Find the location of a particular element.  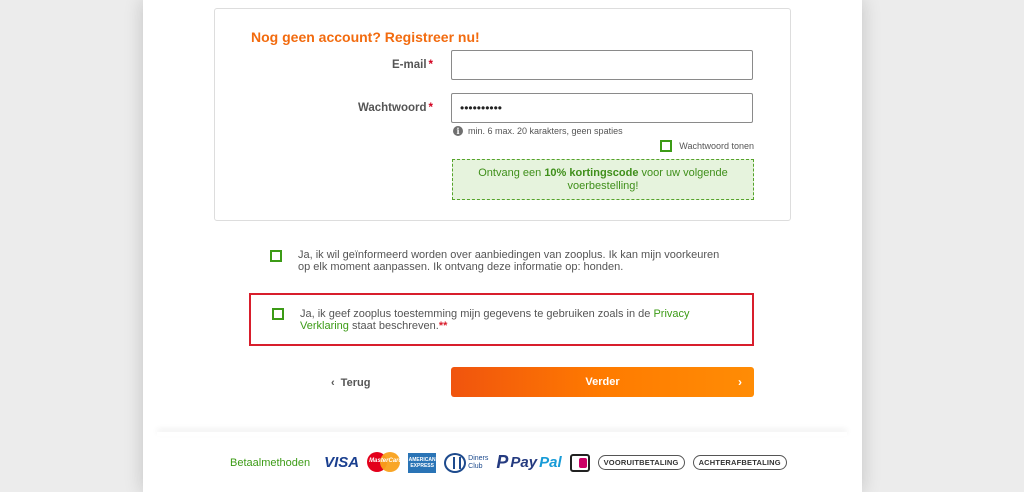

mastercard-logo: MasterCard is located at coordinates (384, 462).